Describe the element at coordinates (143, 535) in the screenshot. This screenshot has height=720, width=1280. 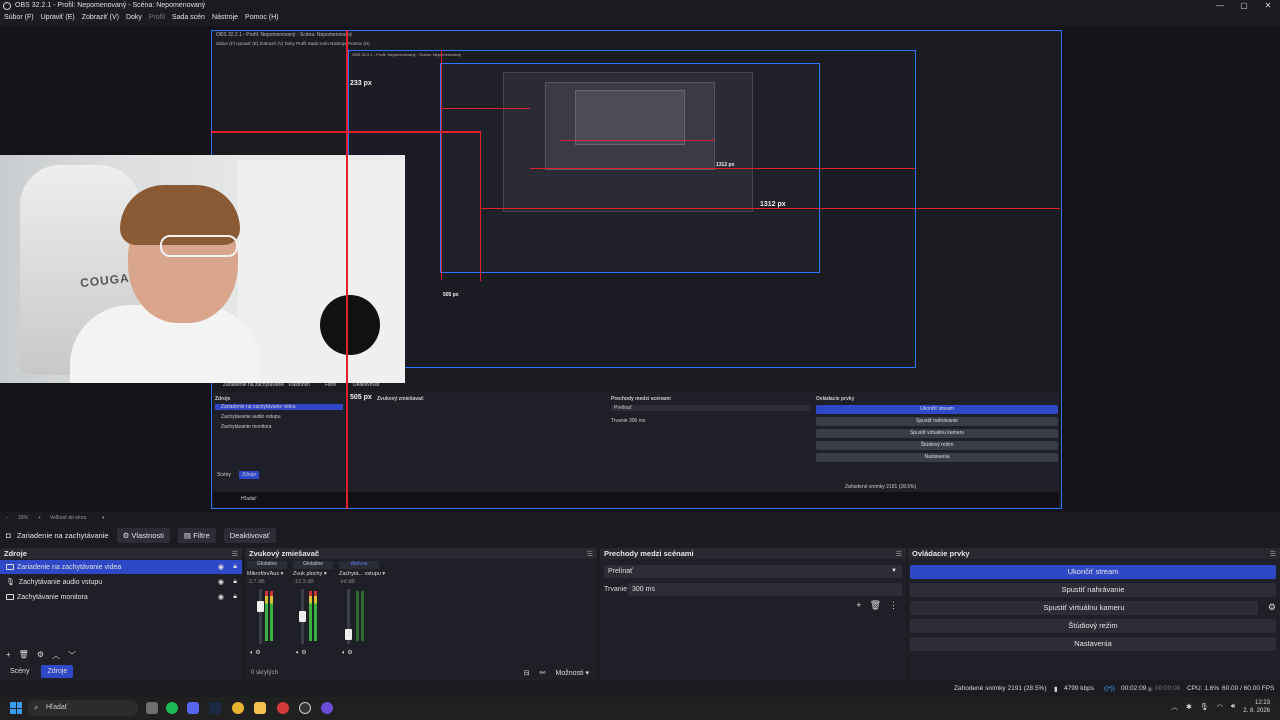
I see `properties-button: ⚙ Vlastnosti` at that location.